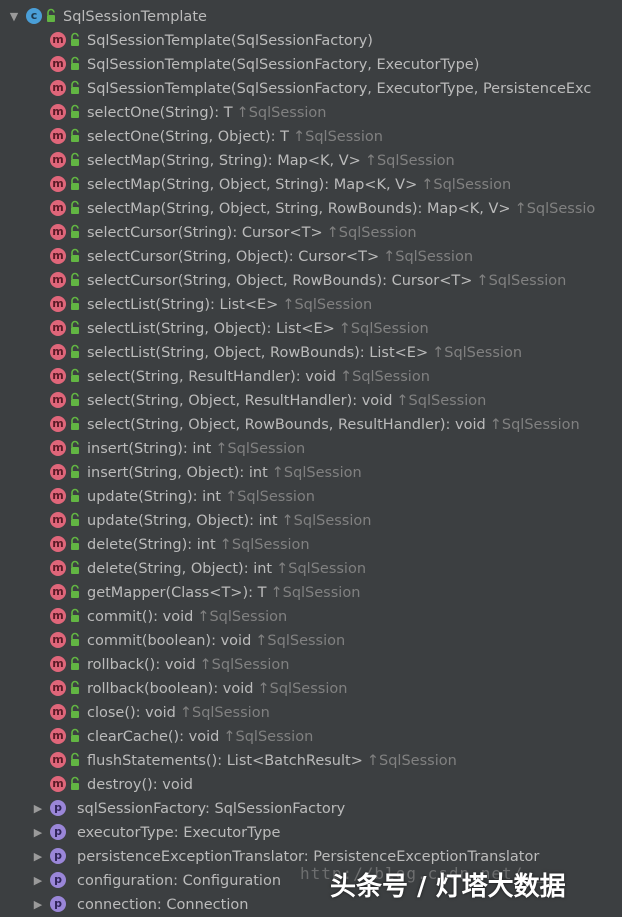 The width and height of the screenshot is (622, 917). I want to click on tree-item-method: m commit(boolean): void ↑SqlSession, so click(311, 641).